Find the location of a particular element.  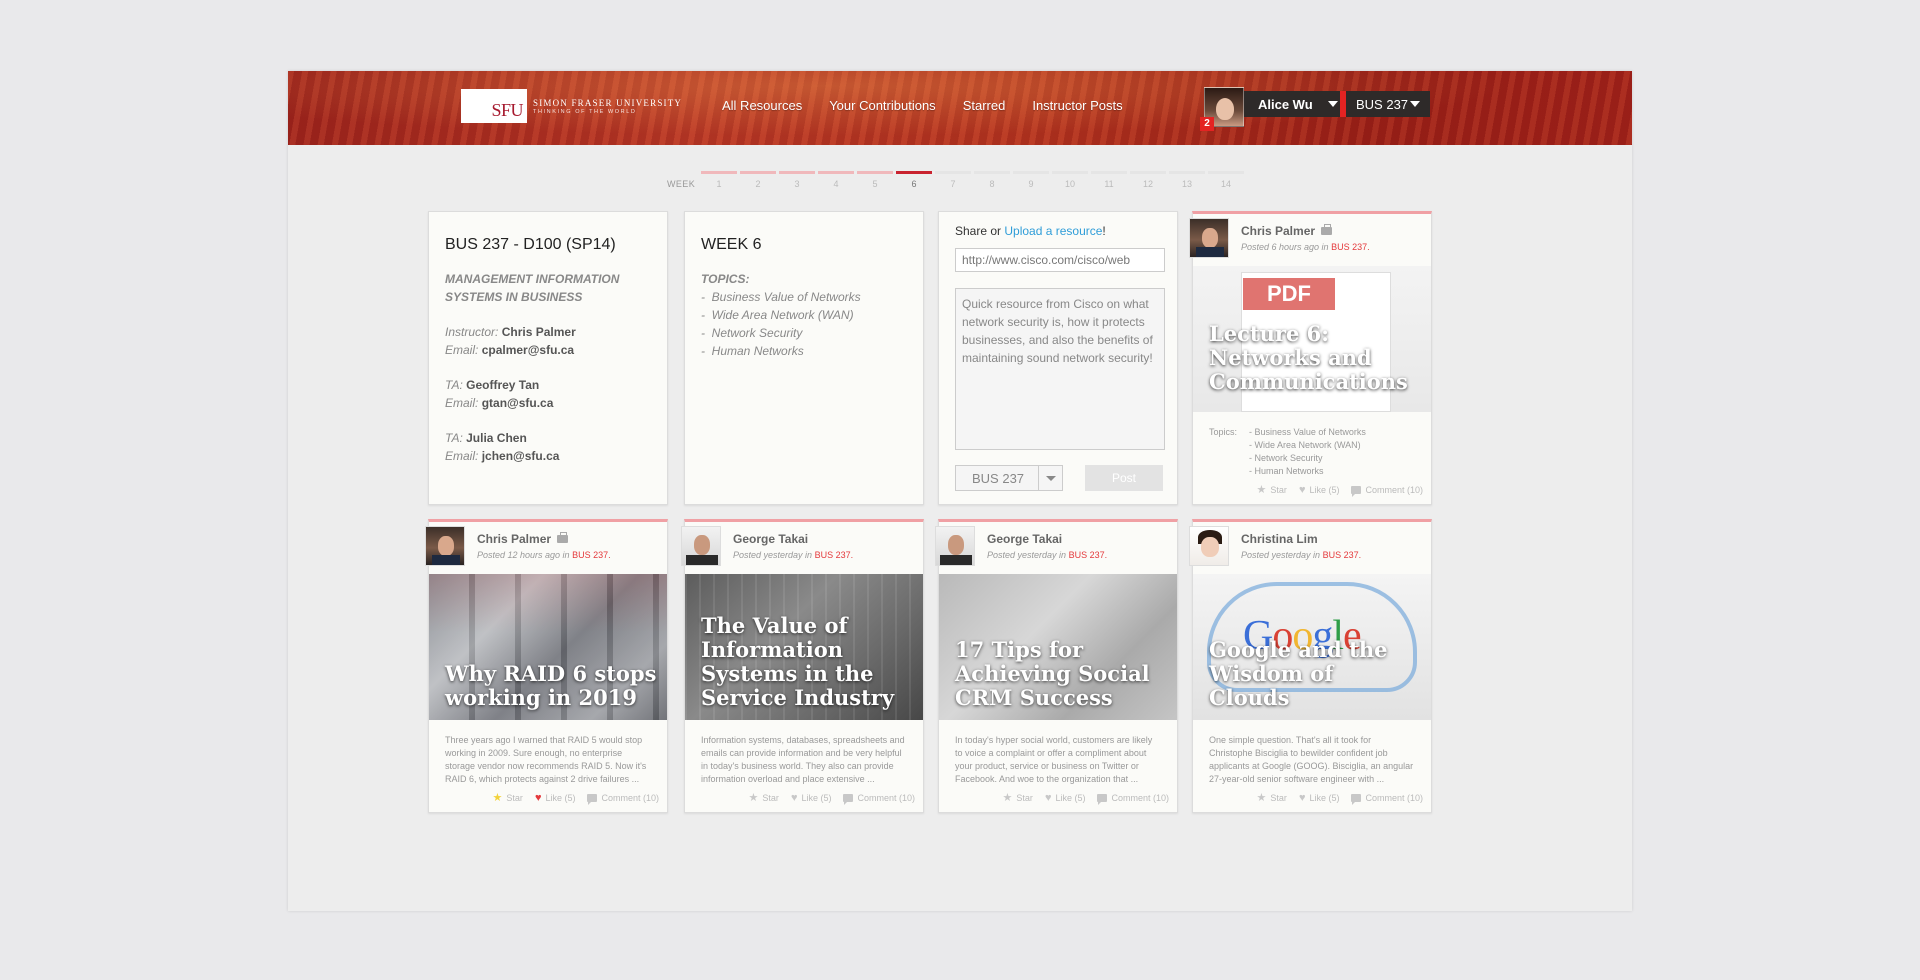

resource-thumbnail: Google Google and the Wisdom of Clouds is located at coordinates (1312, 647).